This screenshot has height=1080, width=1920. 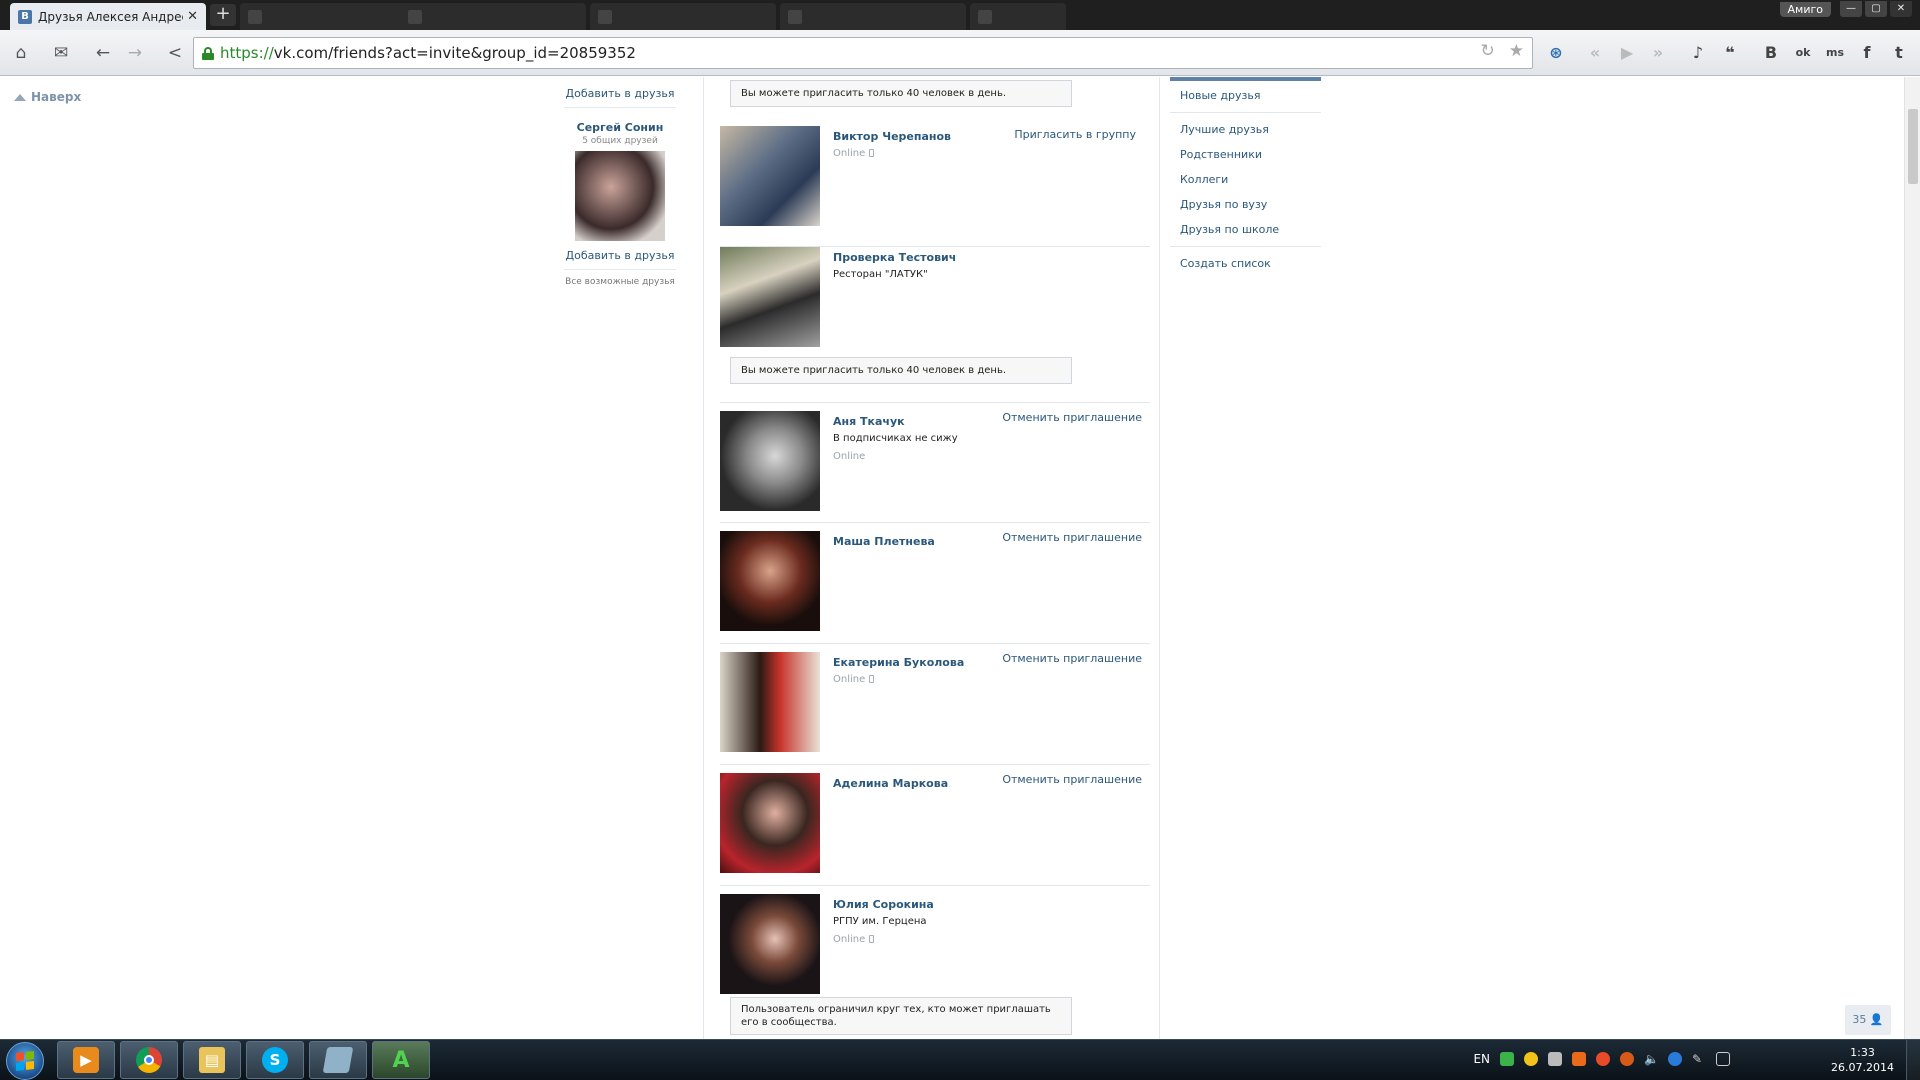 What do you see at coordinates (1595, 53) in the screenshot?
I see `media-prev-icon: «` at bounding box center [1595, 53].